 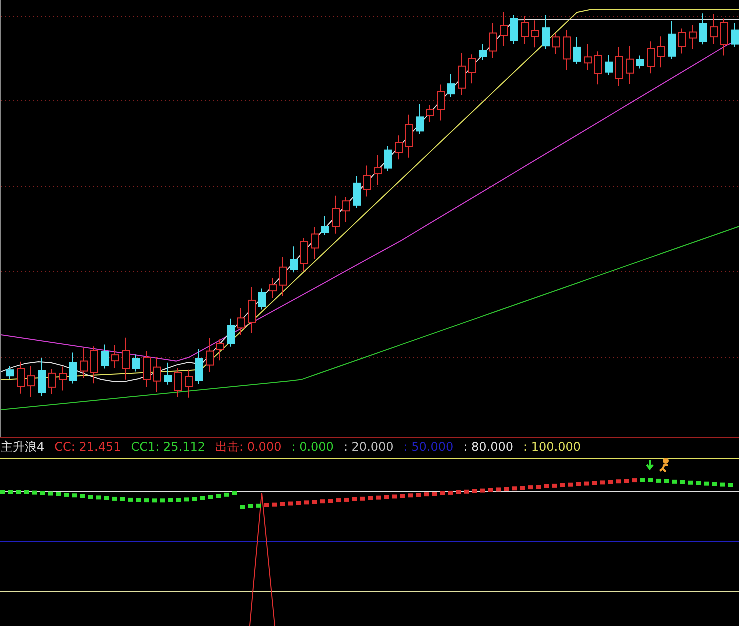 What do you see at coordinates (489, 447) in the screenshot?
I see `indicator-value: : 80.000` at bounding box center [489, 447].